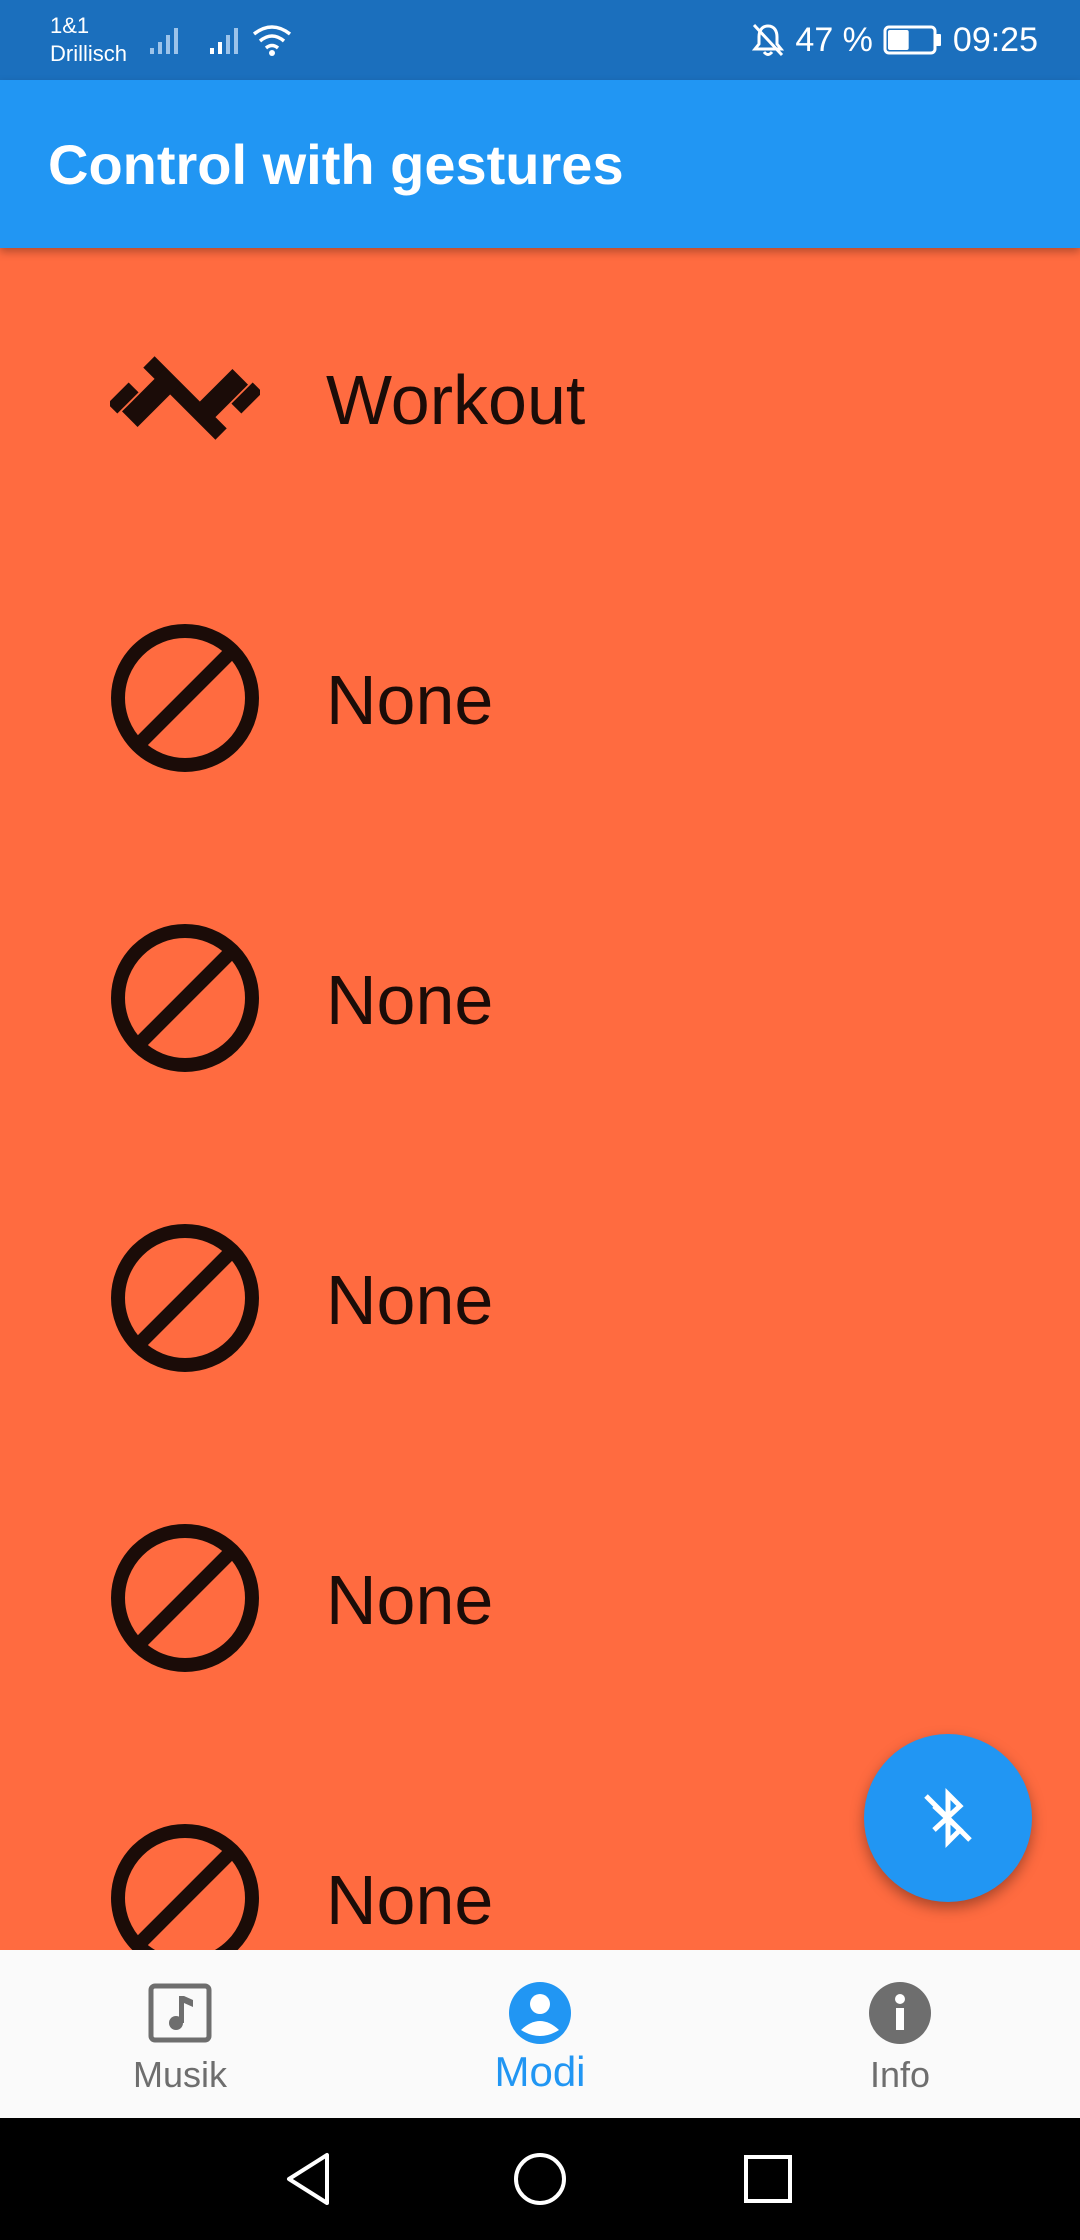  Describe the element at coordinates (900, 2013) in the screenshot. I see `info-icon` at that location.